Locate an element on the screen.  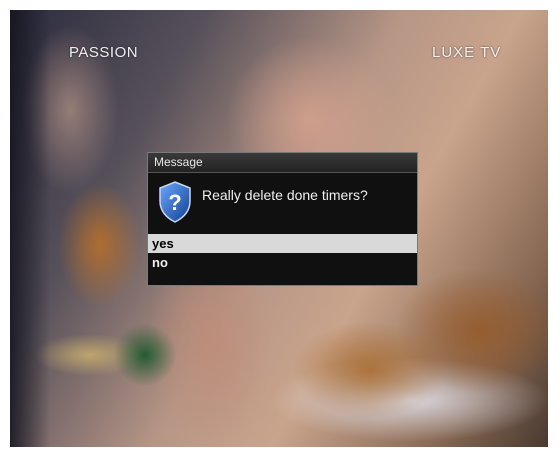
question-shield-icon: ? is located at coordinates (175, 202).